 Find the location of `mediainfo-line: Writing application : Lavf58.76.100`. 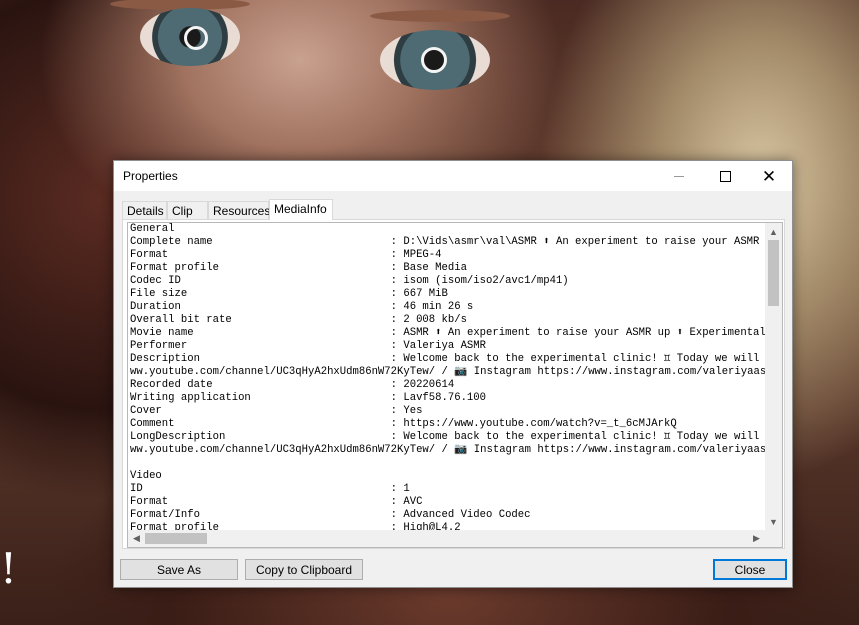

mediainfo-line: Writing application : Lavf58.76.100 is located at coordinates (308, 398).